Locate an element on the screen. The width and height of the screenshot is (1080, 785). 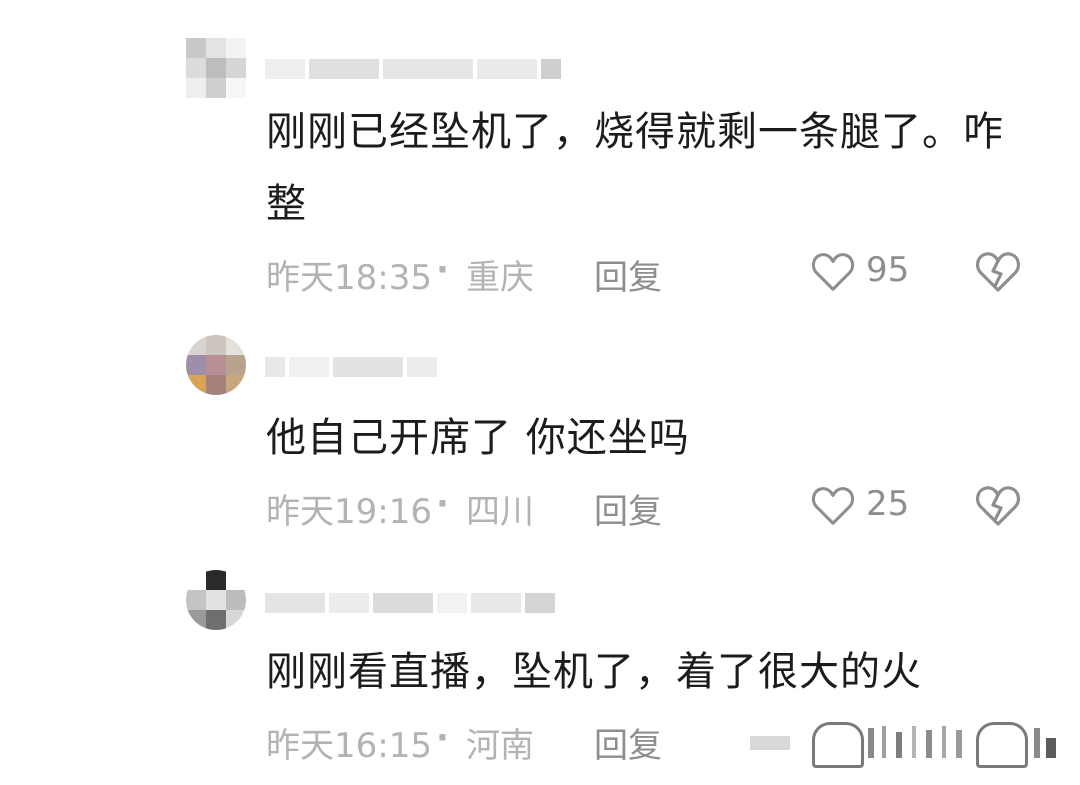
comment-time: 昨天18:35 is located at coordinates (349, 278).